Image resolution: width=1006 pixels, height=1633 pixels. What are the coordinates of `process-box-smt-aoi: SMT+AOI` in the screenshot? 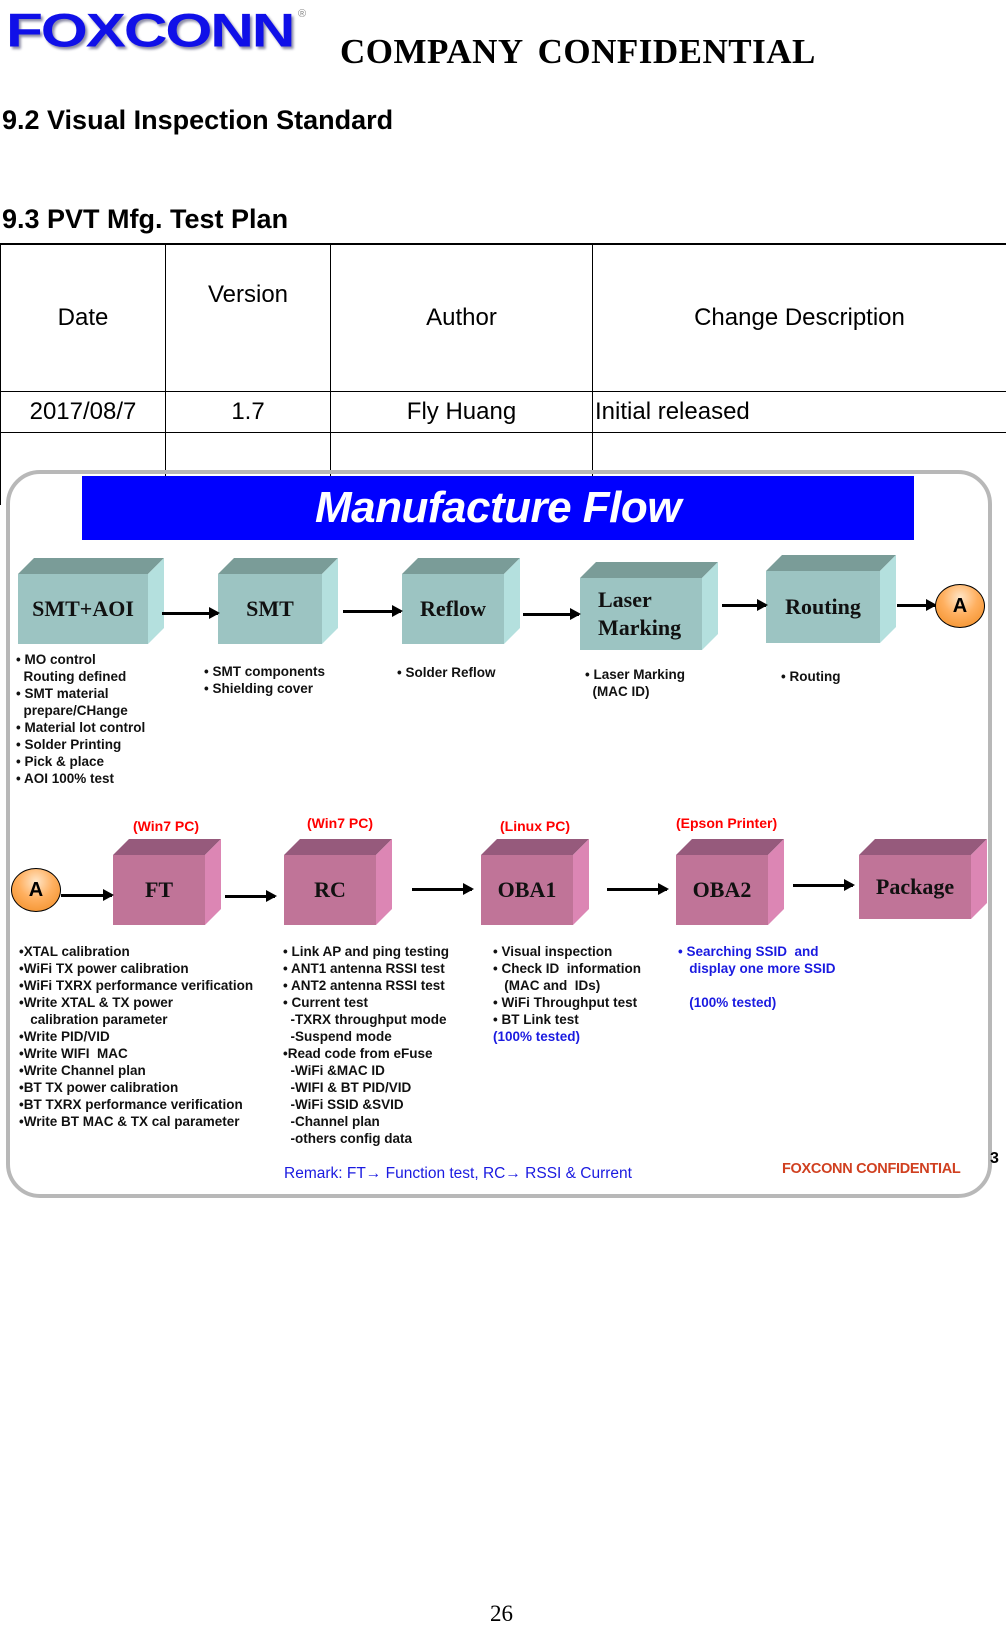 It's located at (91, 601).